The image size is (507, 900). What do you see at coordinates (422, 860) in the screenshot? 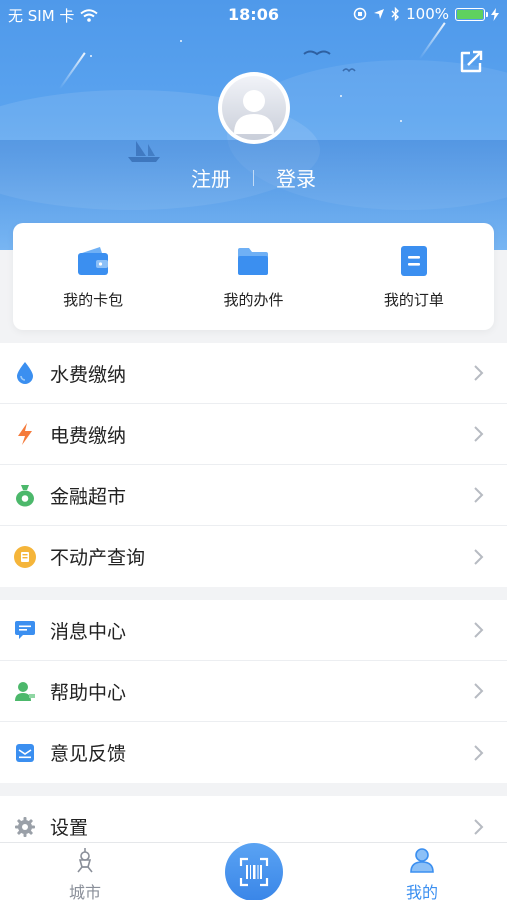
I see `user-profile-icon` at bounding box center [422, 860].